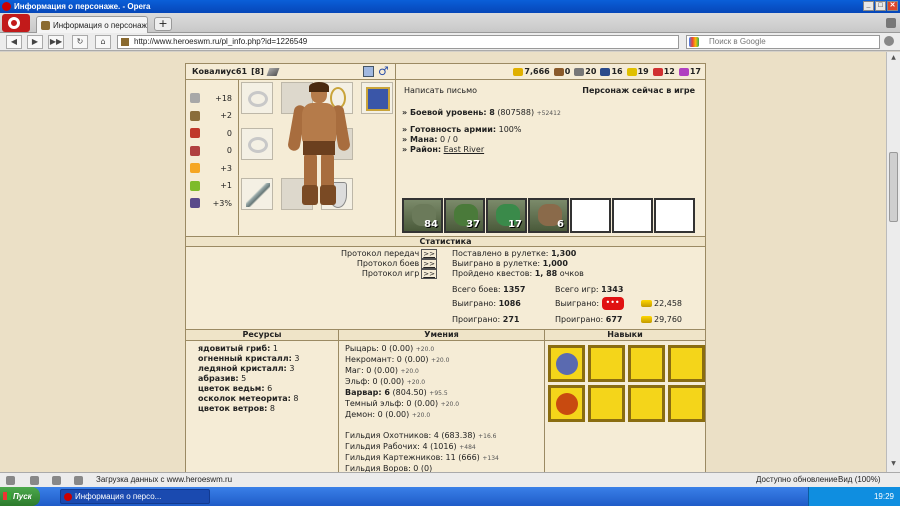 The height and width of the screenshot is (506, 900). What do you see at coordinates (440, 90) in the screenshot?
I see `write-letter-link: Написать письмо` at bounding box center [440, 90].